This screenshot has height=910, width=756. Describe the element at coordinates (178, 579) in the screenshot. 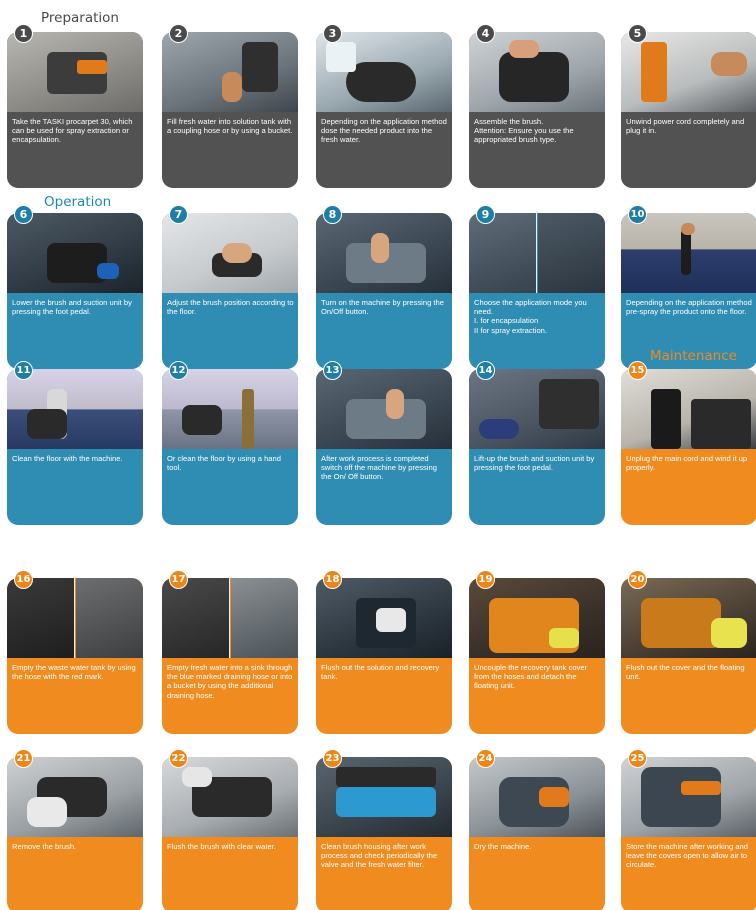

I see `step-number-badge-17: 17` at that location.